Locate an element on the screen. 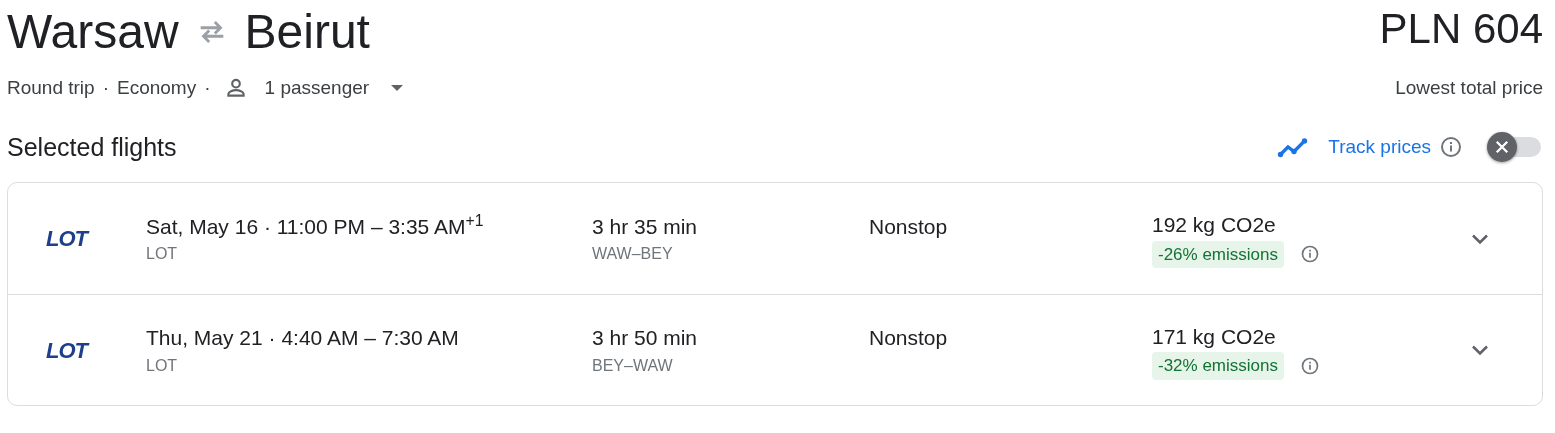  price-caption: Lowest total price is located at coordinates (1469, 88).